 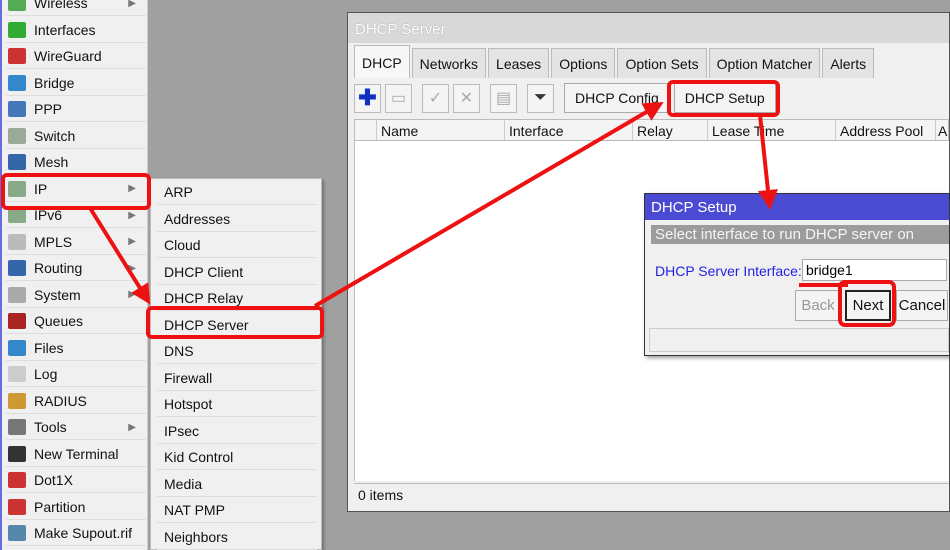 I want to click on menu-item-dot1x: Dot1X, so click(x=76, y=480).